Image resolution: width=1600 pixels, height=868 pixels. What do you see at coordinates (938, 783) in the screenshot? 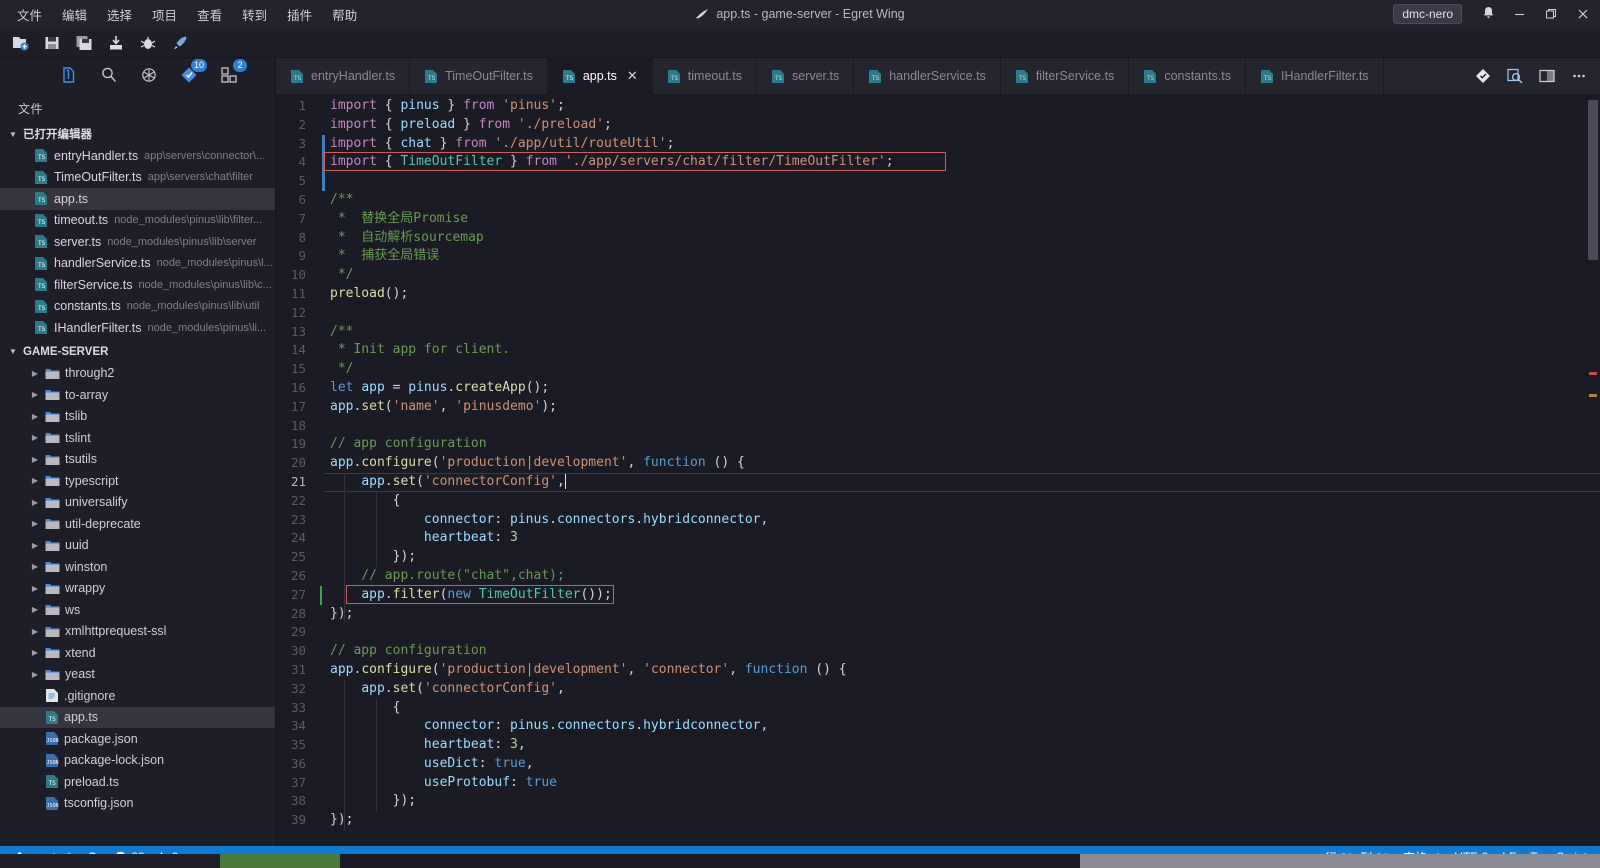
I see `code-line: 37 useProtobuf: true` at bounding box center [938, 783].